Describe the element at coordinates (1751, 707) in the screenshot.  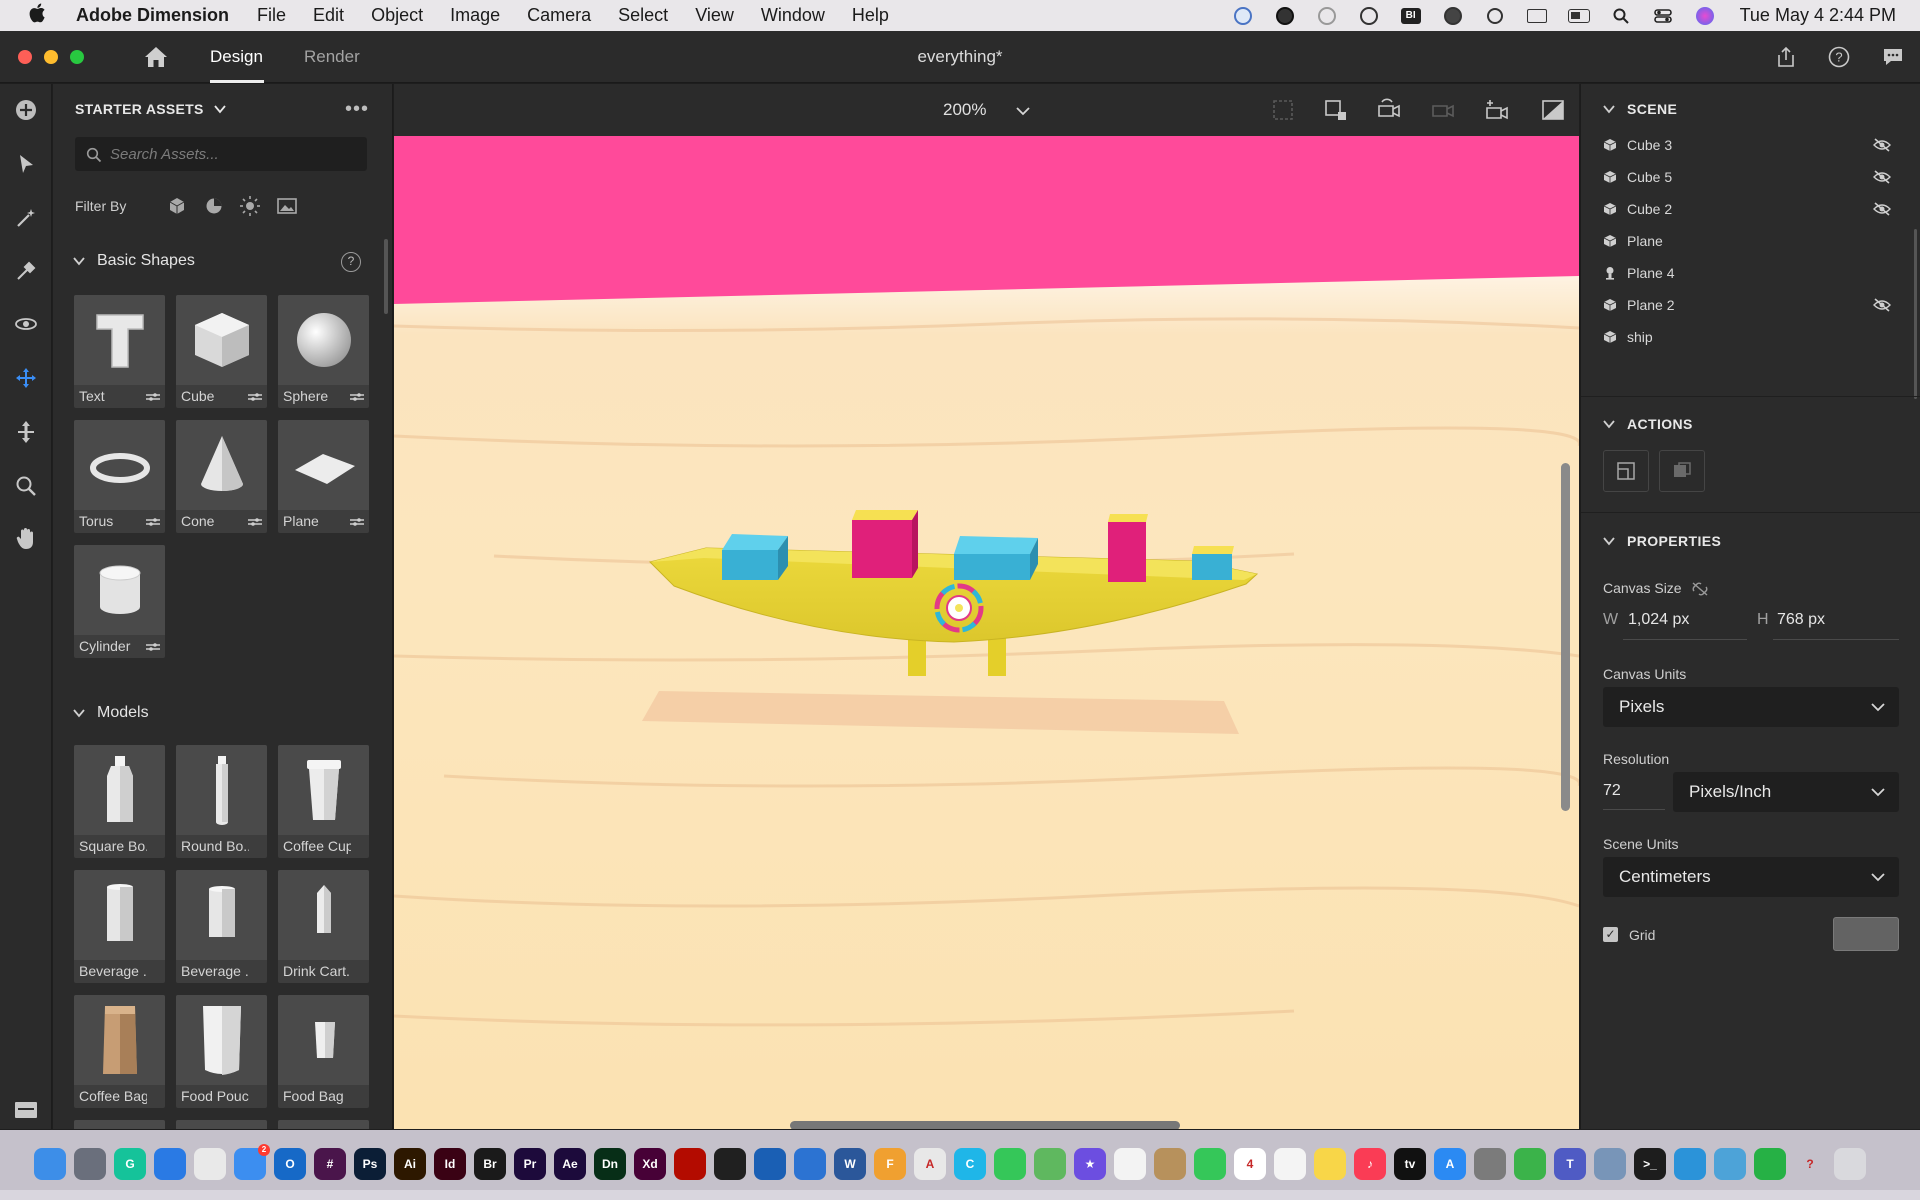
I see `canvas-units-dropdown: Pixels` at that location.